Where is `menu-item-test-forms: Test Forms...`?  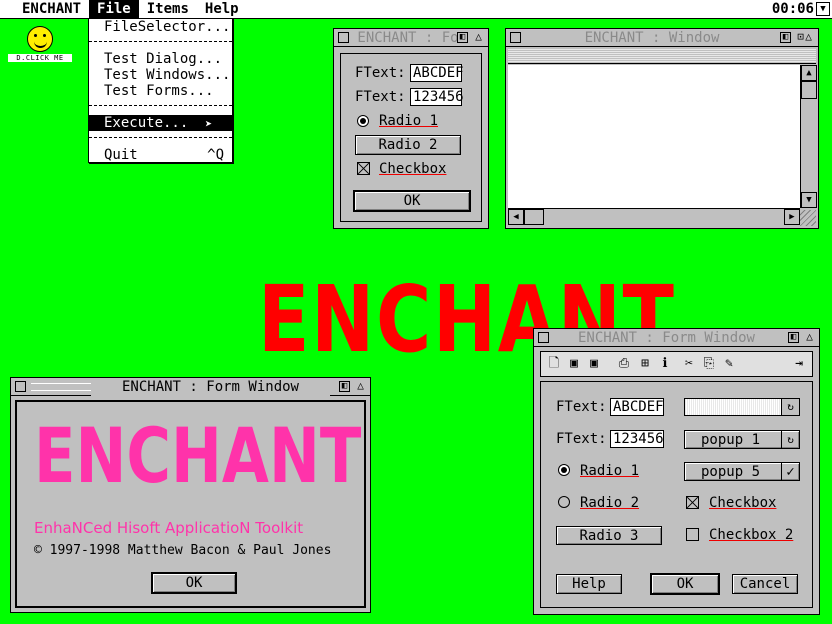 menu-item-test-forms: Test Forms... is located at coordinates (160, 91).